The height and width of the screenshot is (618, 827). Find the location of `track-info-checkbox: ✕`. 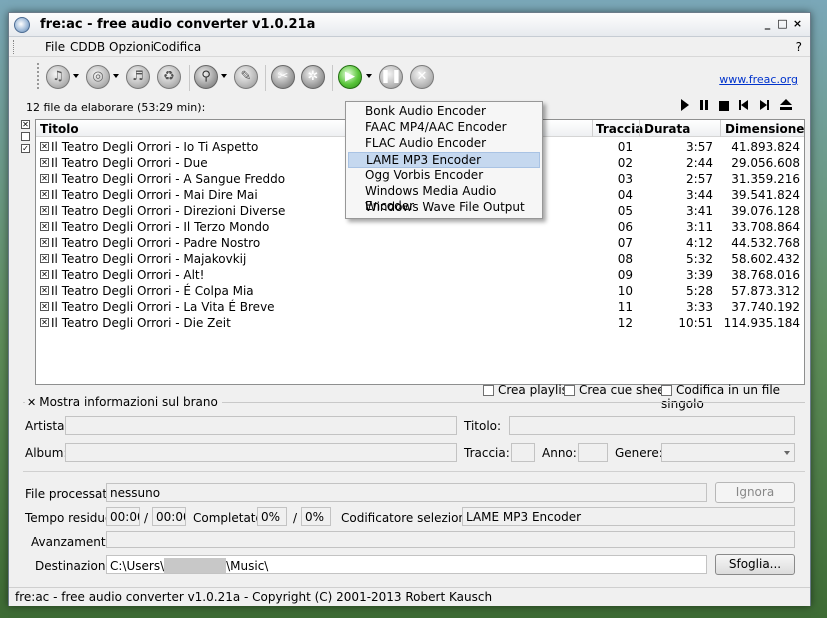

track-info-checkbox: ✕ is located at coordinates (31, 402).